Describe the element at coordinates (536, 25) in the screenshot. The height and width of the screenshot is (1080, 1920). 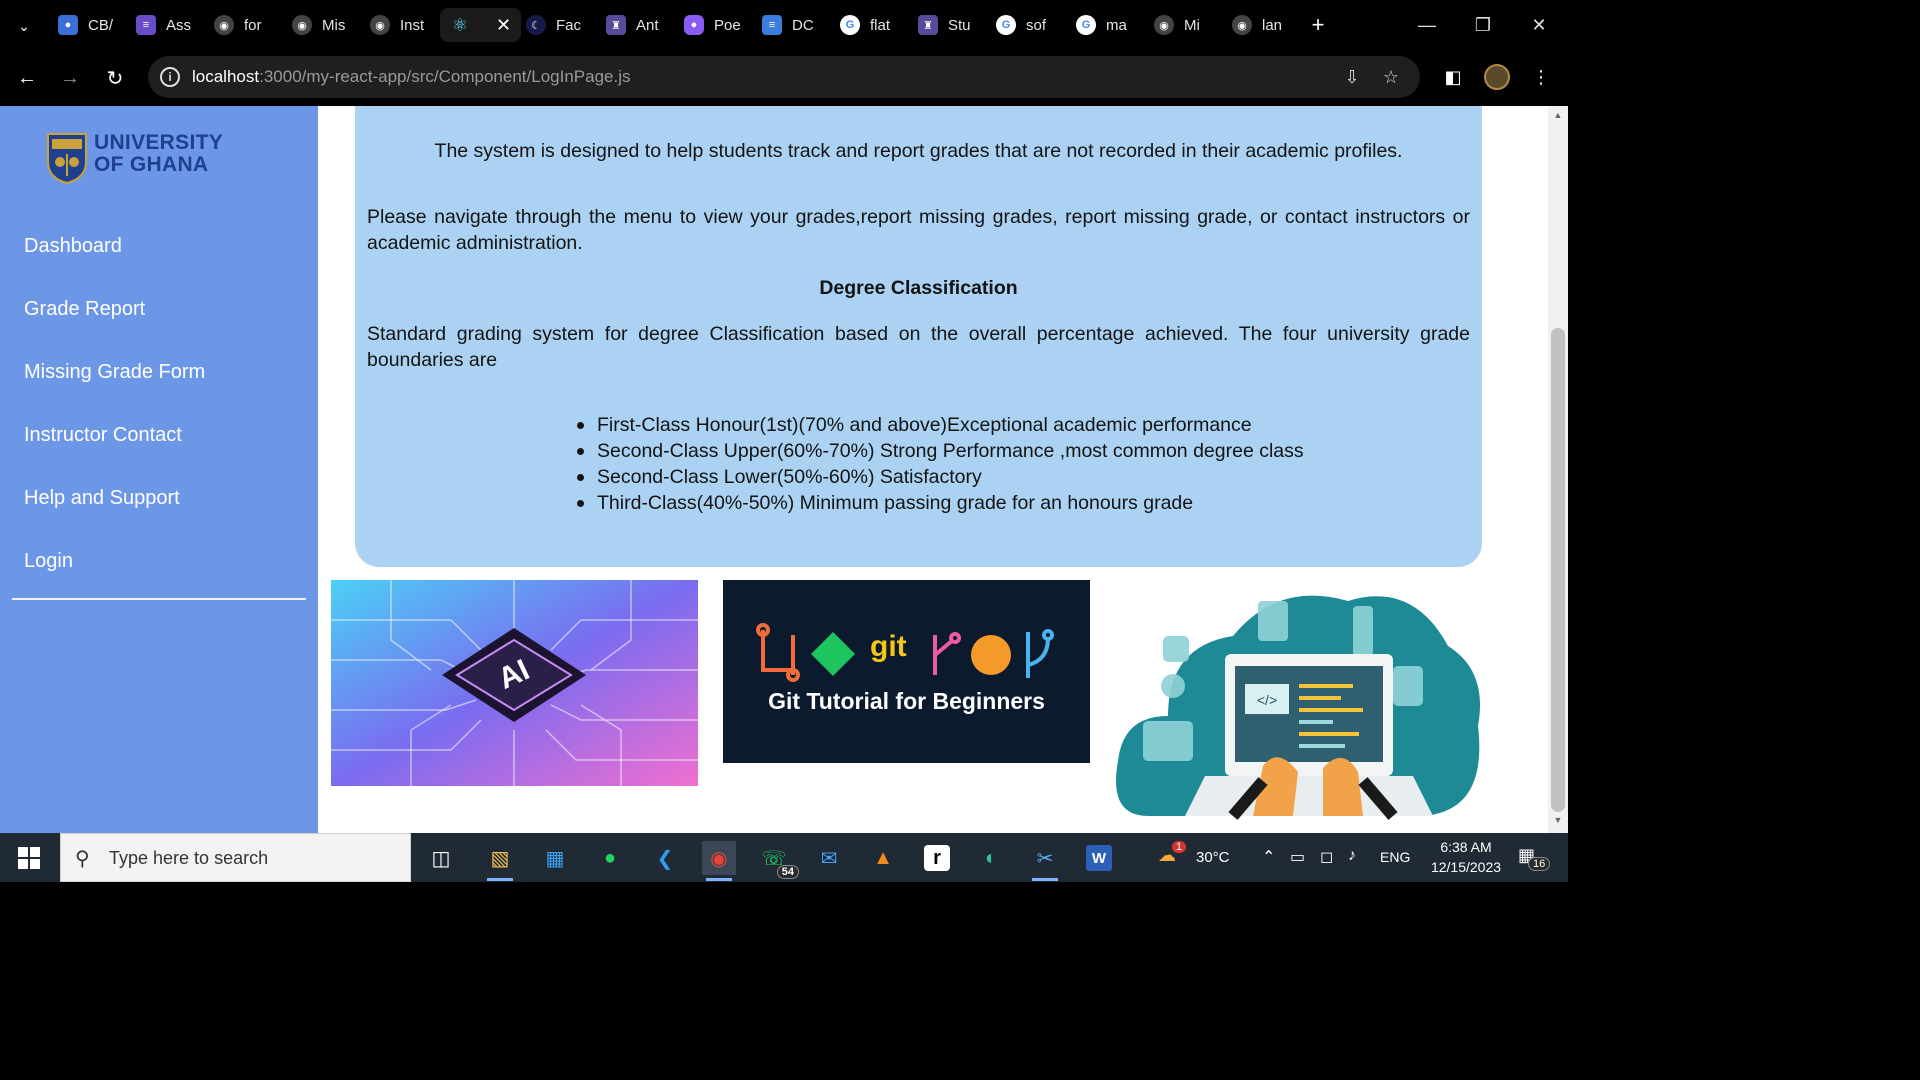
I see `moon-icon: ☾` at that location.